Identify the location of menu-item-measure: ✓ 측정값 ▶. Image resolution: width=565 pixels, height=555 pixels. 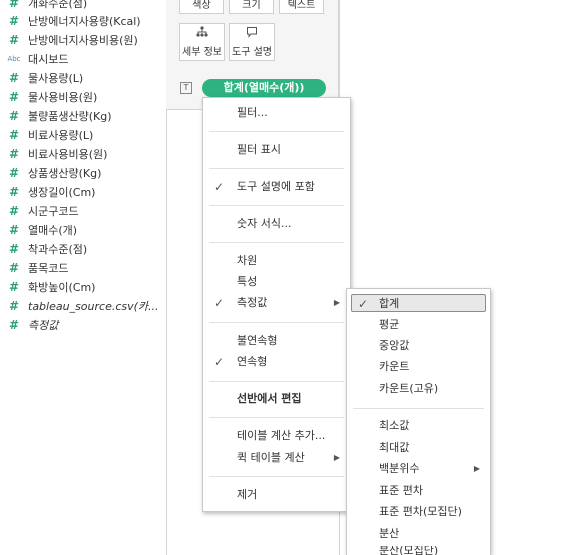
(276, 303).